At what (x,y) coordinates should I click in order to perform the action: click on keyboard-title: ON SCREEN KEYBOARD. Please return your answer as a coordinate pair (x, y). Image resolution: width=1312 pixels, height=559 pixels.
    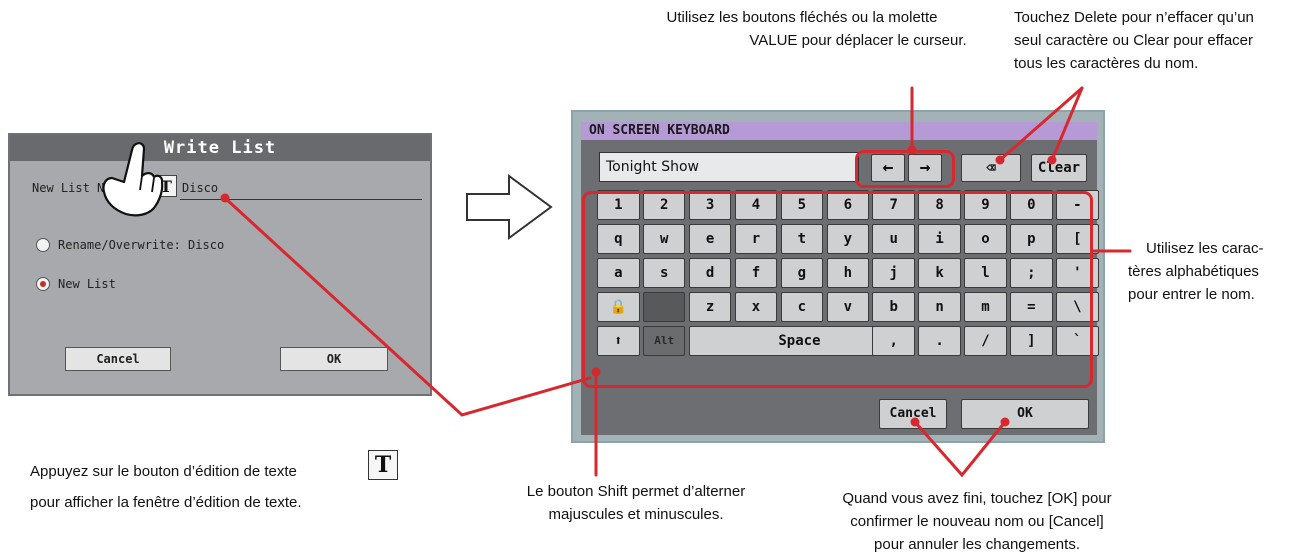
    Looking at the image, I should click on (839, 131).